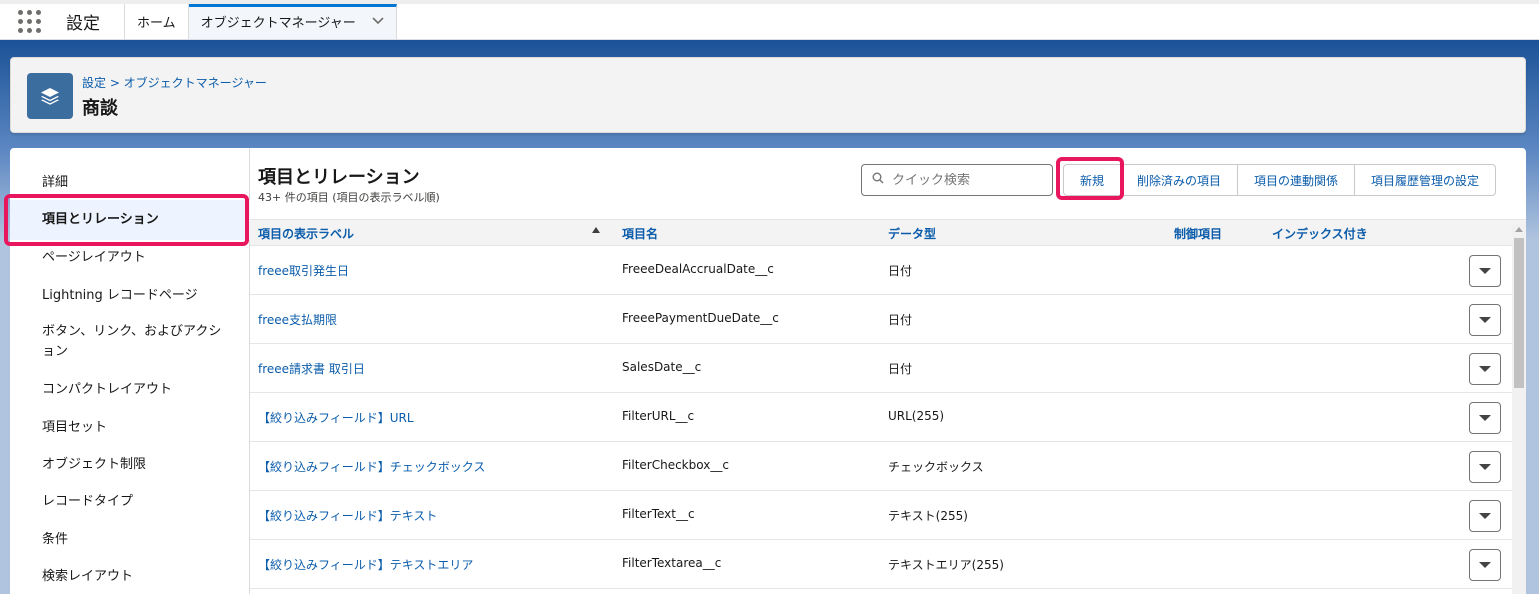  I want to click on column-header-indexed: インデックス付き, so click(1320, 233).